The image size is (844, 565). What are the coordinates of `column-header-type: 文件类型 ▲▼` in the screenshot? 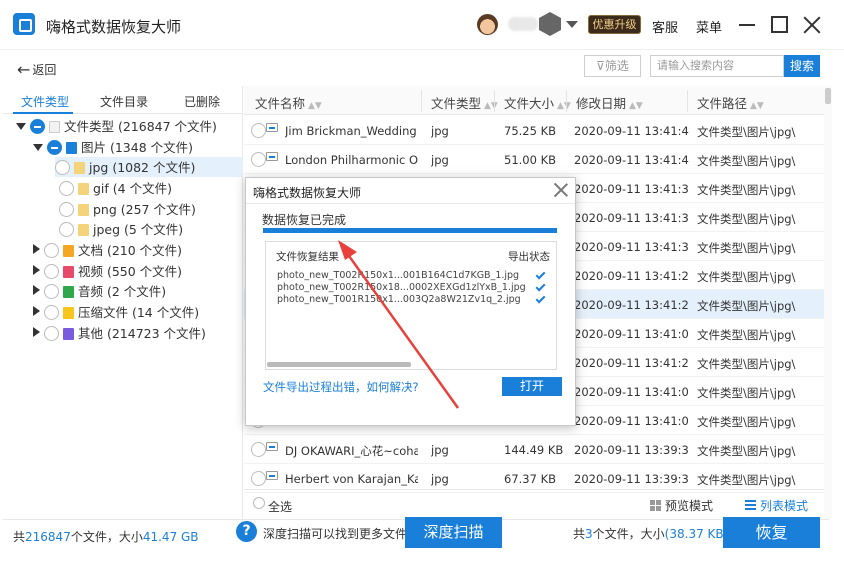 It's located at (464, 102).